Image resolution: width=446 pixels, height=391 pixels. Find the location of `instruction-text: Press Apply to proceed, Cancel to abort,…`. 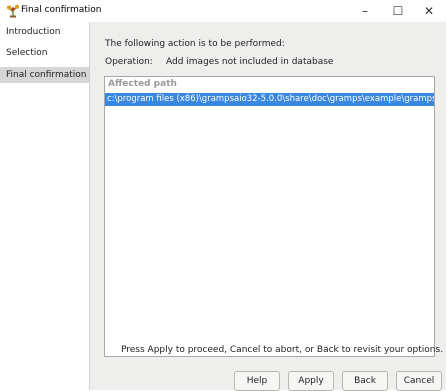

instruction-text: Press Apply to proceed, Cancel to abort,… is located at coordinates (282, 350).